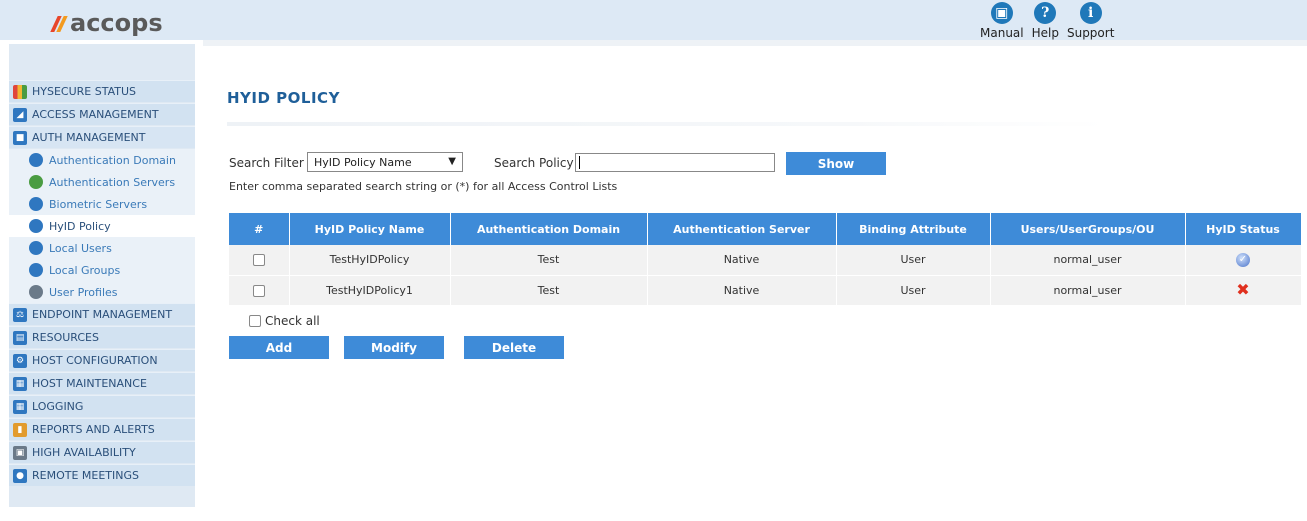 The height and width of the screenshot is (521, 1307). I want to click on sidebar-subitem-local-groups: Local Groups, so click(102, 270).